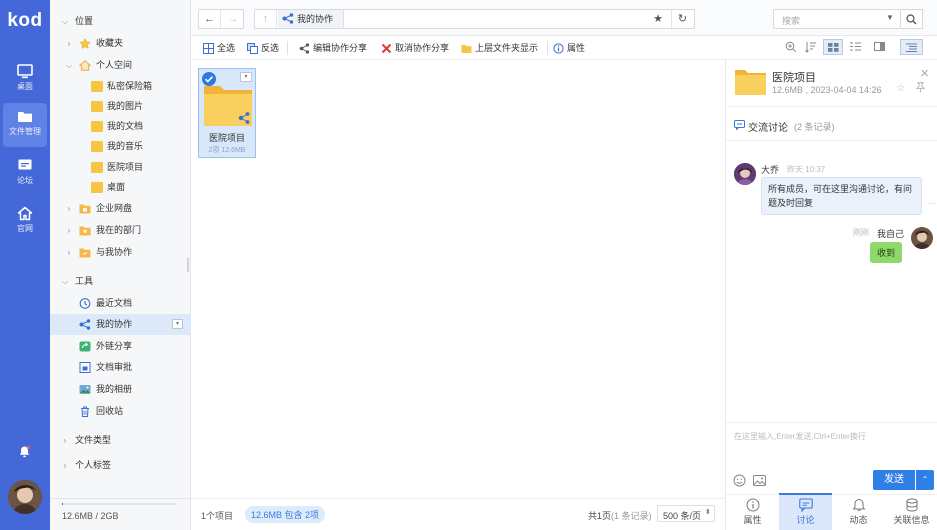 The image size is (937, 530). Describe the element at coordinates (233, 19) in the screenshot. I see `forward-arrow-icon: →` at that location.